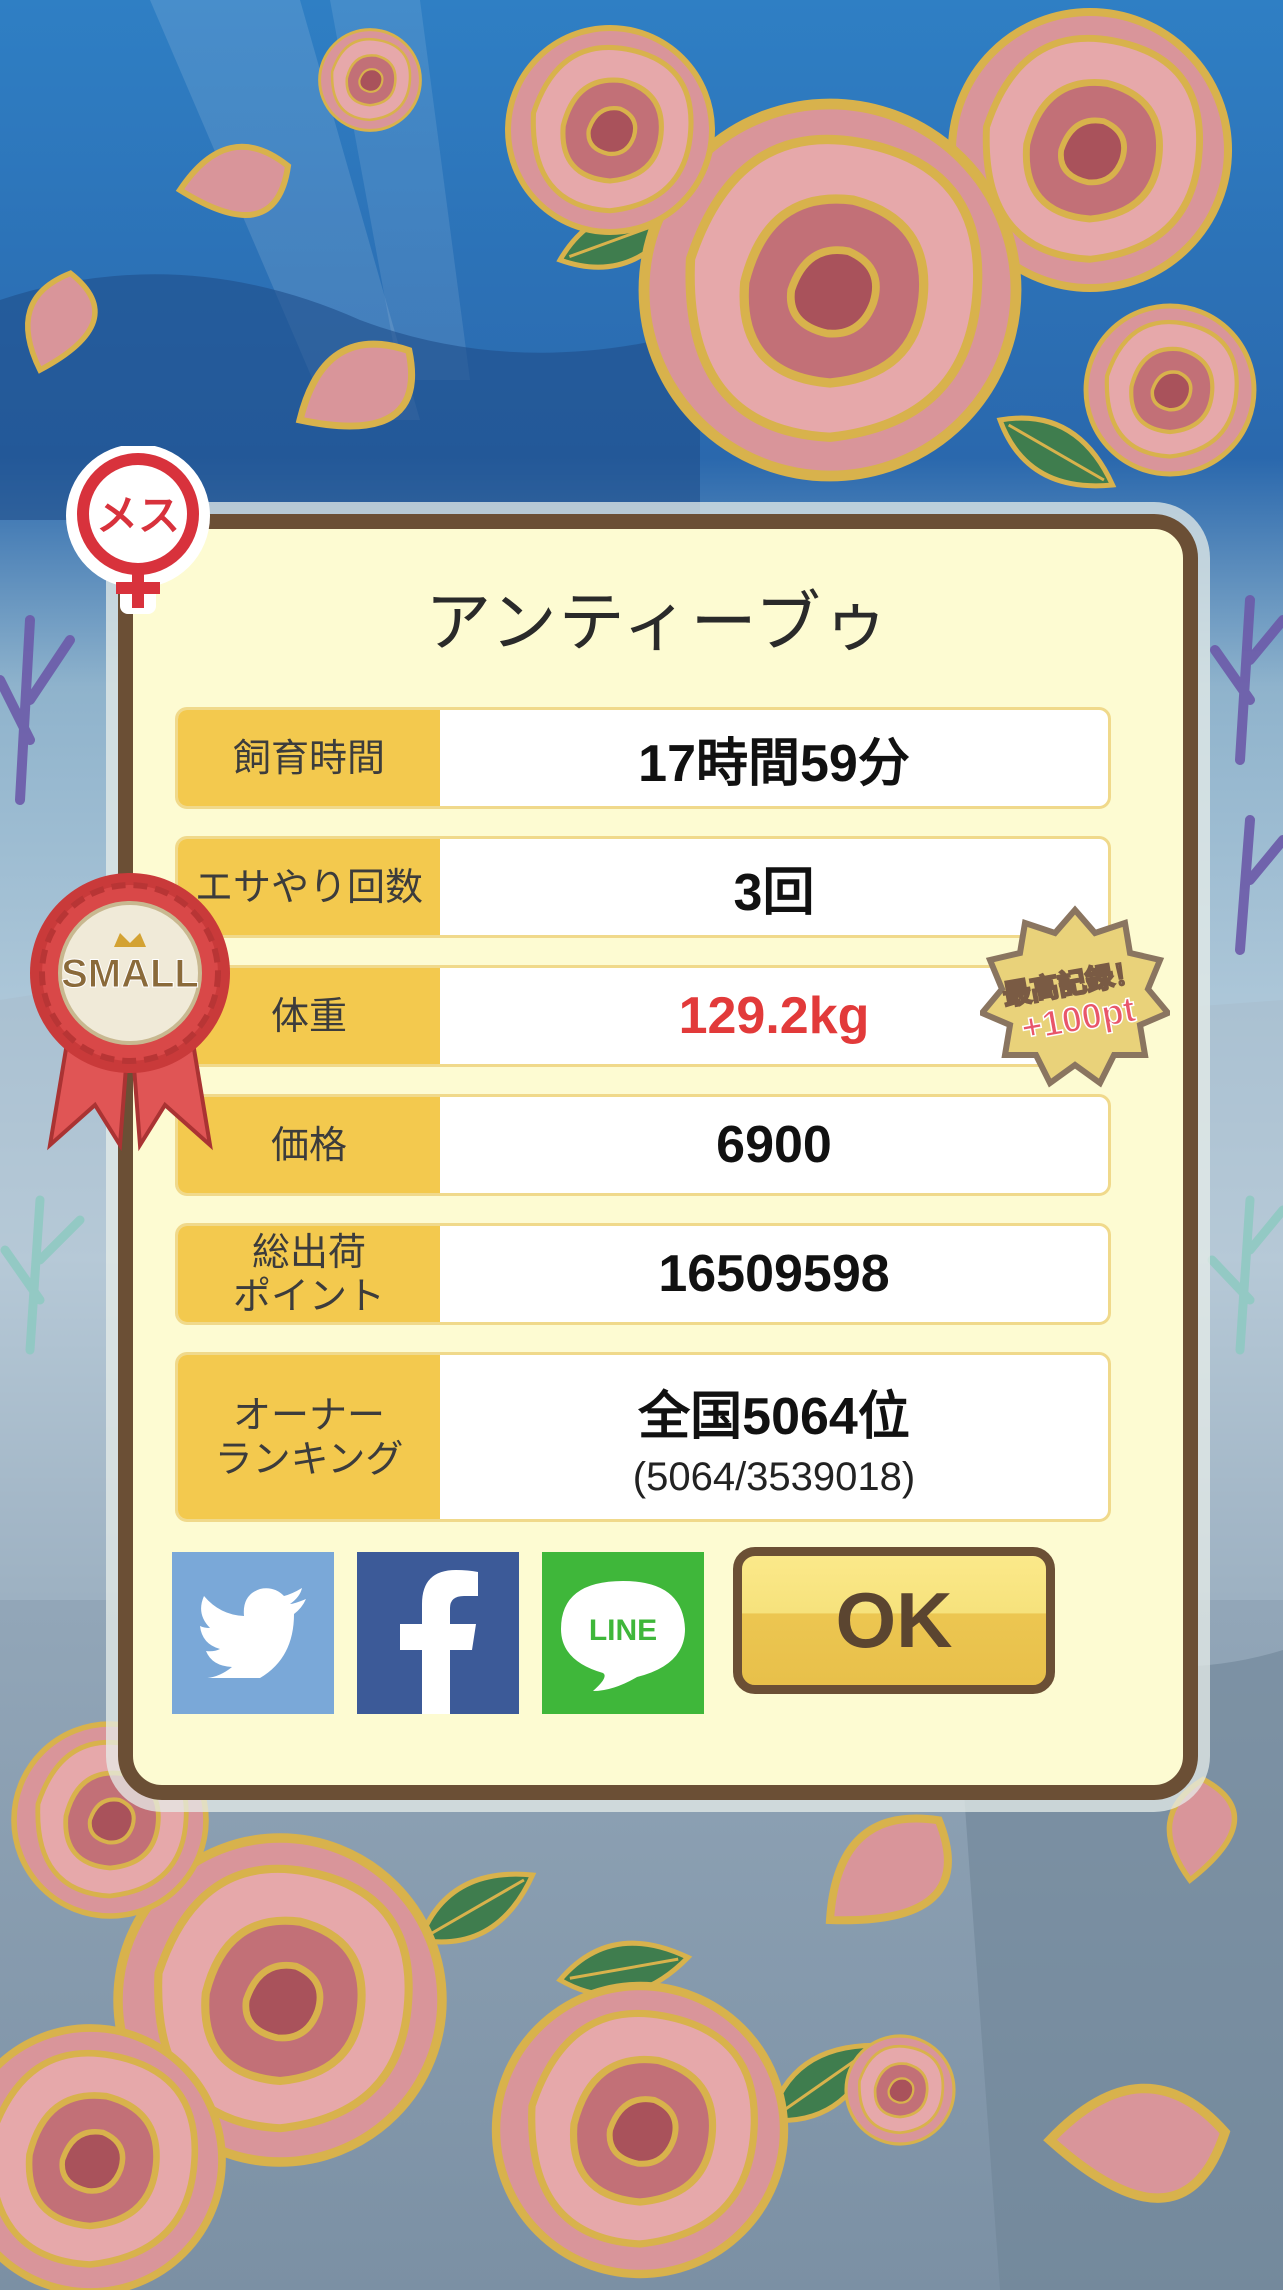 The height and width of the screenshot is (2290, 1283). What do you see at coordinates (309, 1274) in the screenshot?
I see `stat-label: 総出荷 ポイント` at bounding box center [309, 1274].